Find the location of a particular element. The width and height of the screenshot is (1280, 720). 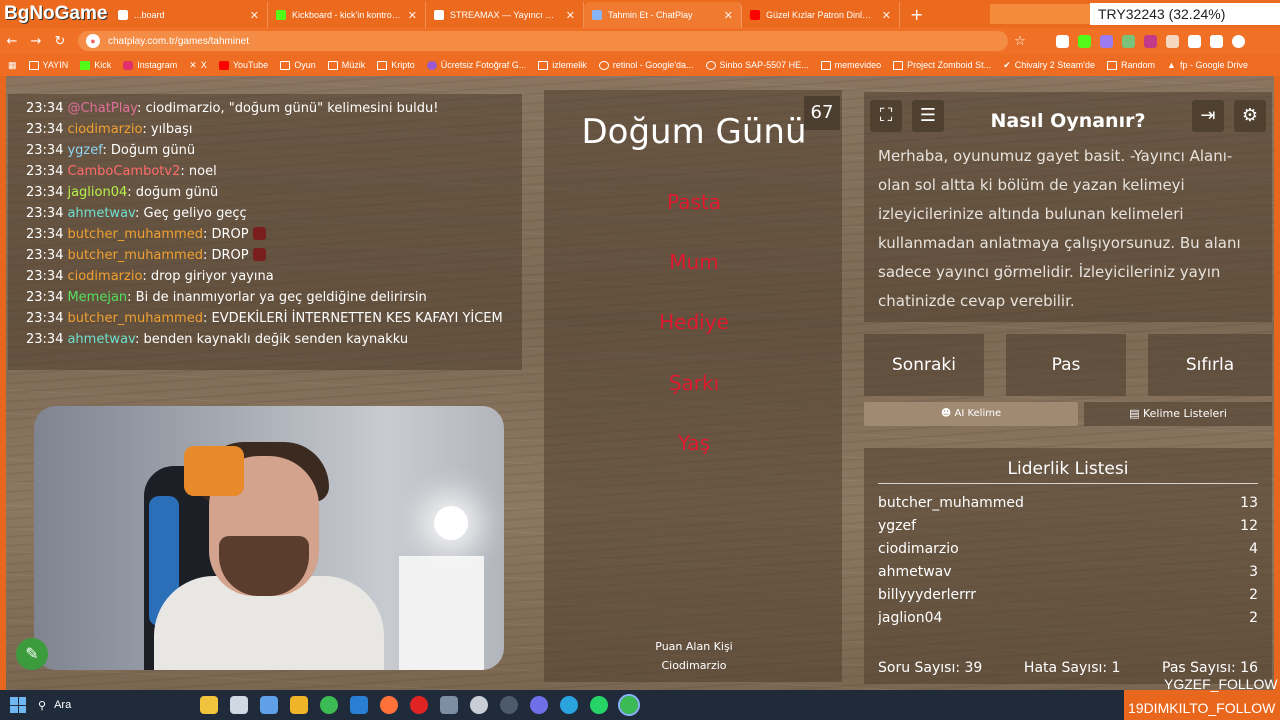

taskbar-search: ⚲ Ara is located at coordinates (113, 705).